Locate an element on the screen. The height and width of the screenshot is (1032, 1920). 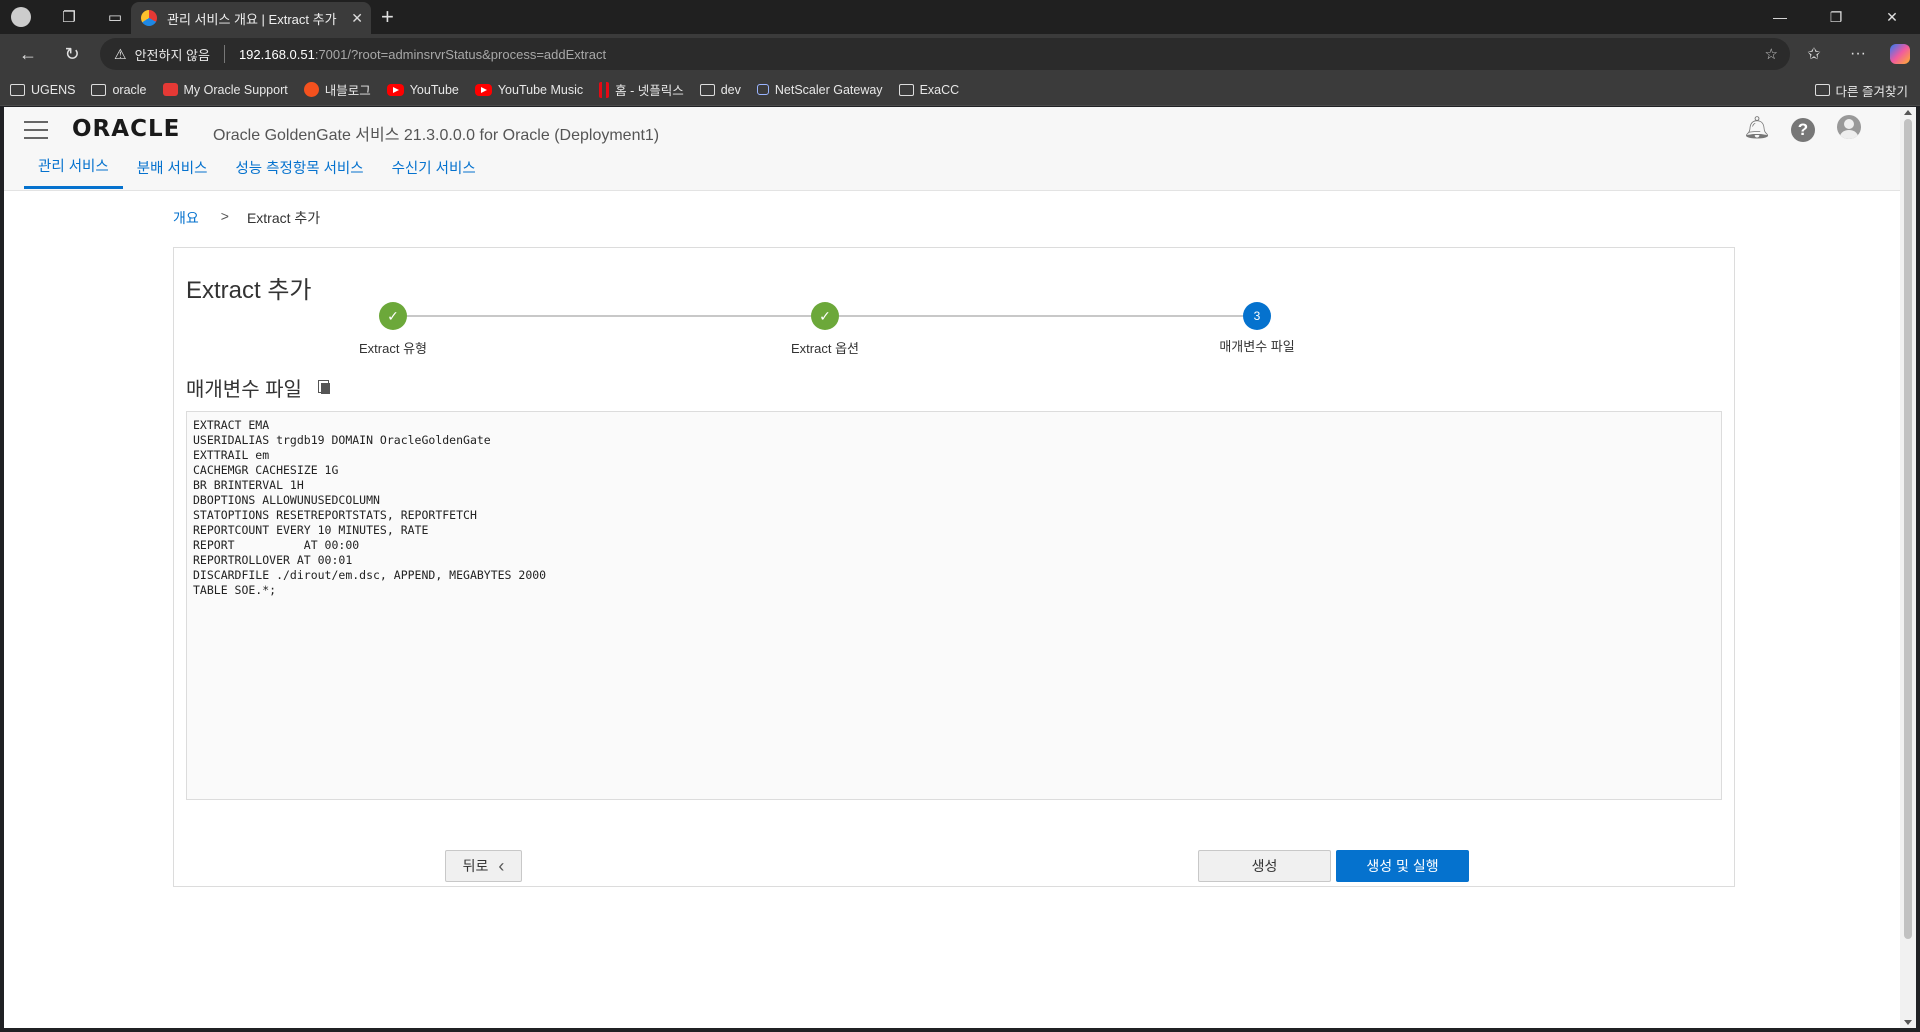
step-3-indicator: 3 is located at coordinates (1257, 316).